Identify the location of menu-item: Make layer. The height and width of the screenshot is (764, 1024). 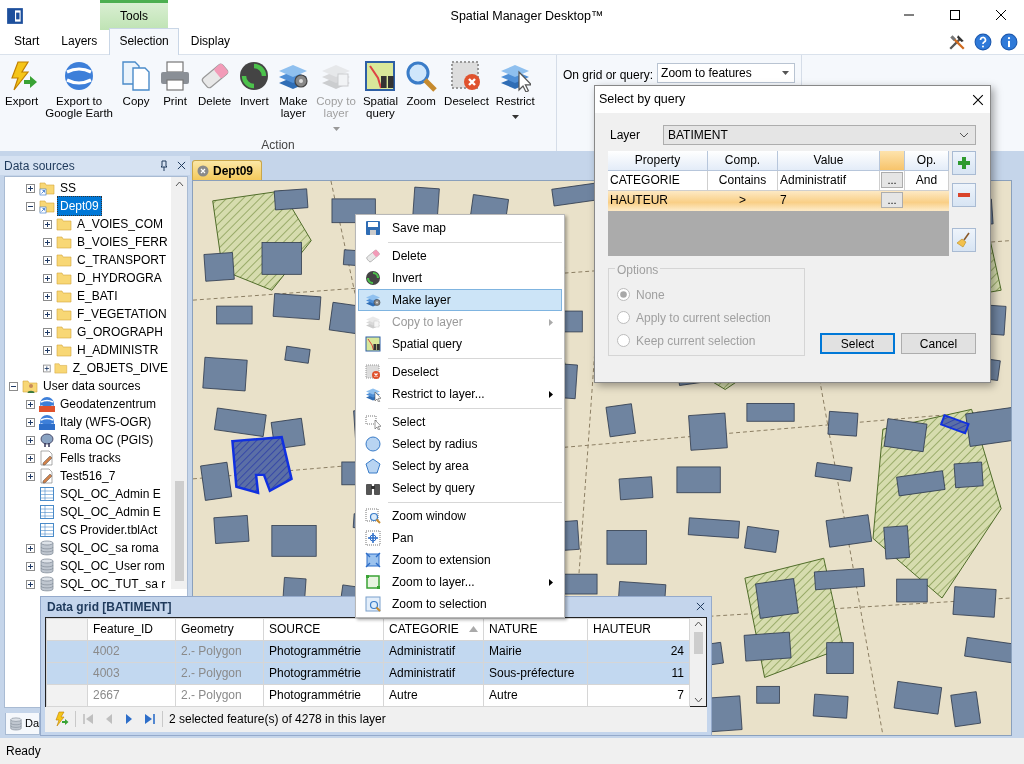
(460, 300).